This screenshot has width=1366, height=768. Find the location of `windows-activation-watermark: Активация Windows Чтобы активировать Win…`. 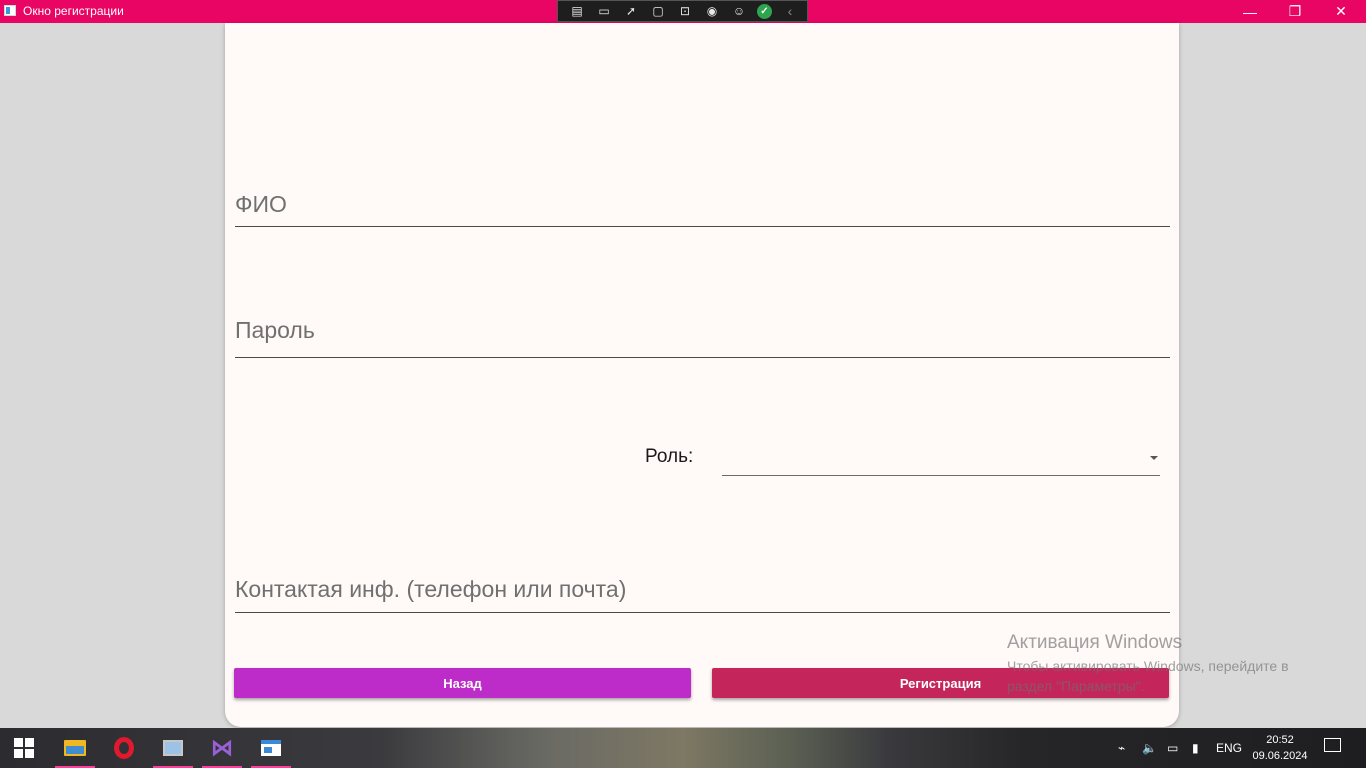

windows-activation-watermark: Активация Windows Чтобы активировать Win… is located at coordinates (1167, 664).